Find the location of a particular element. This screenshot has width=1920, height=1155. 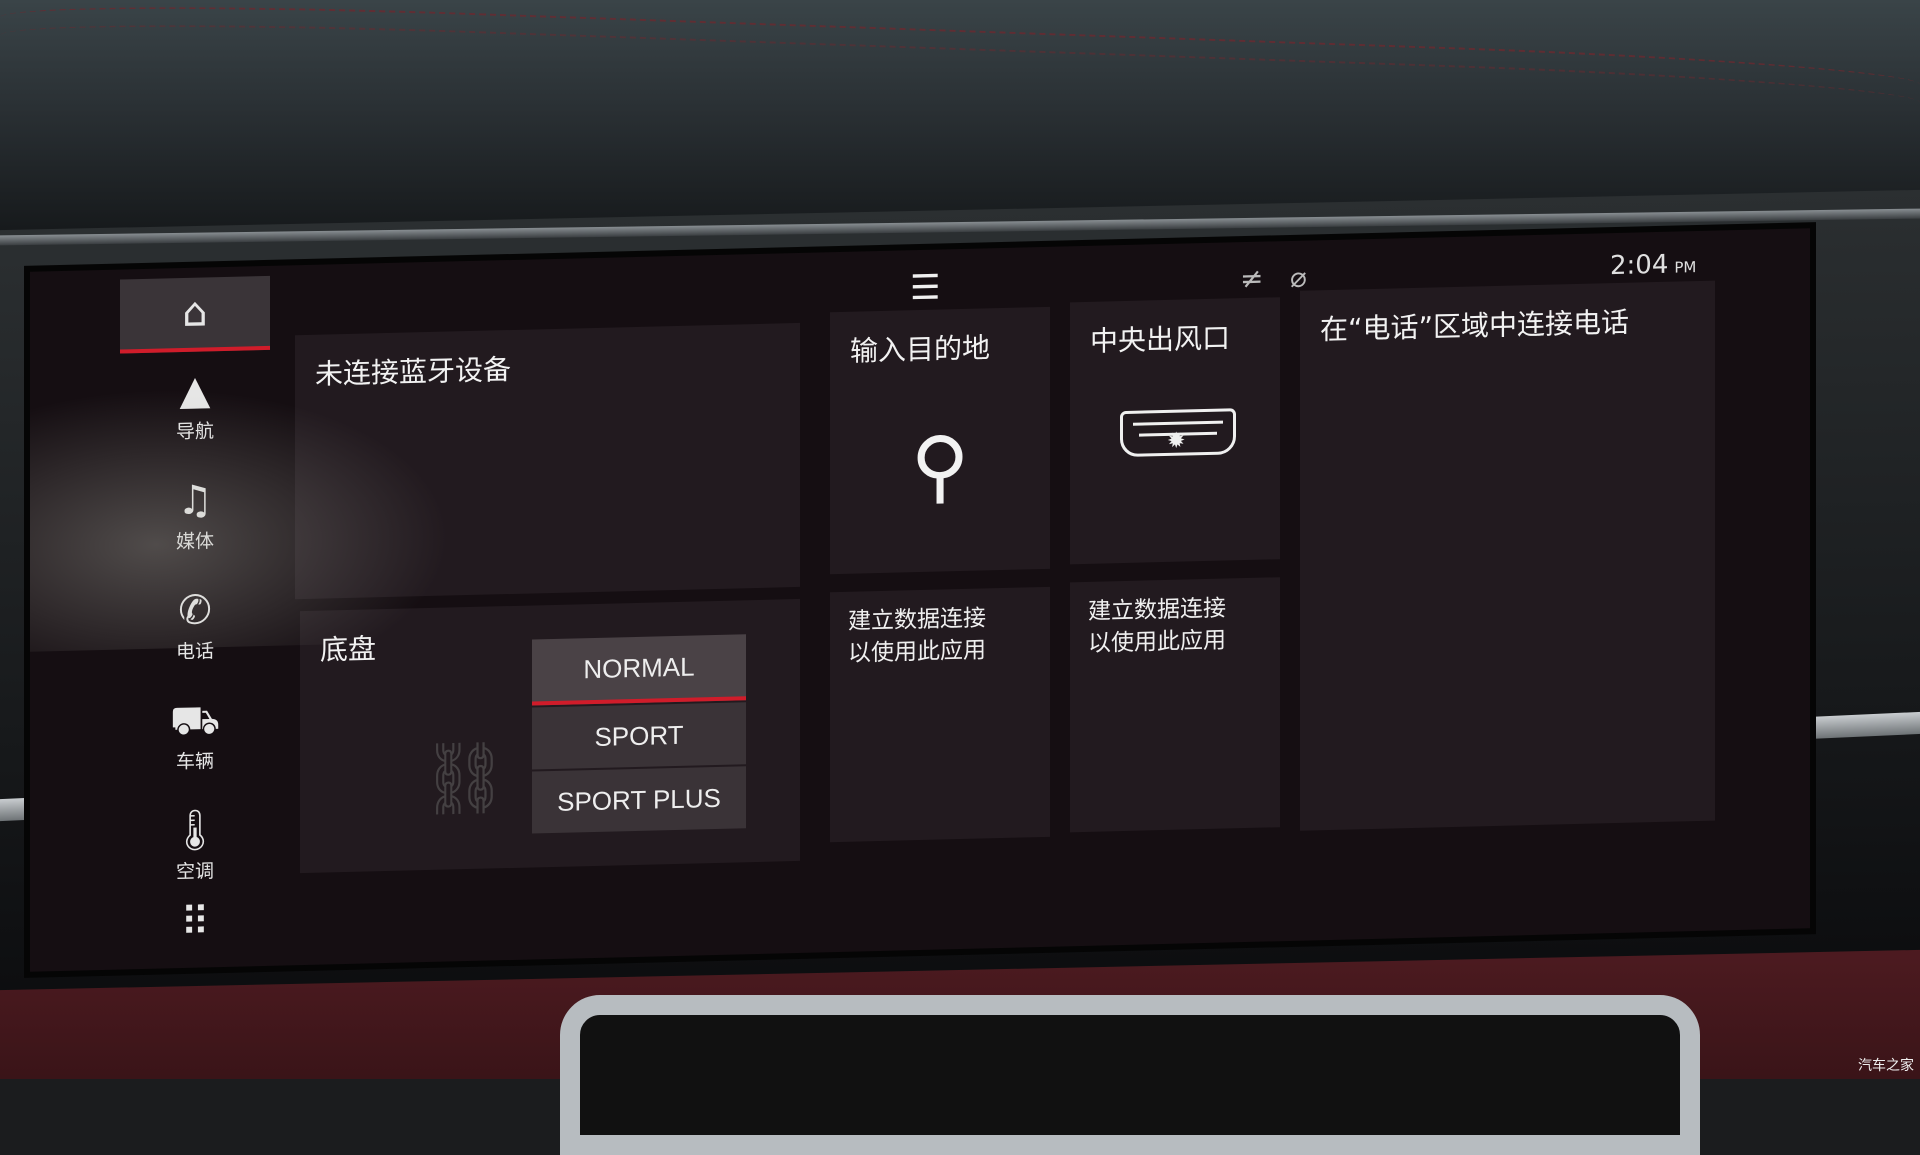

tile-bluetooth: 未连接蓝牙设备 is located at coordinates (547, 461).